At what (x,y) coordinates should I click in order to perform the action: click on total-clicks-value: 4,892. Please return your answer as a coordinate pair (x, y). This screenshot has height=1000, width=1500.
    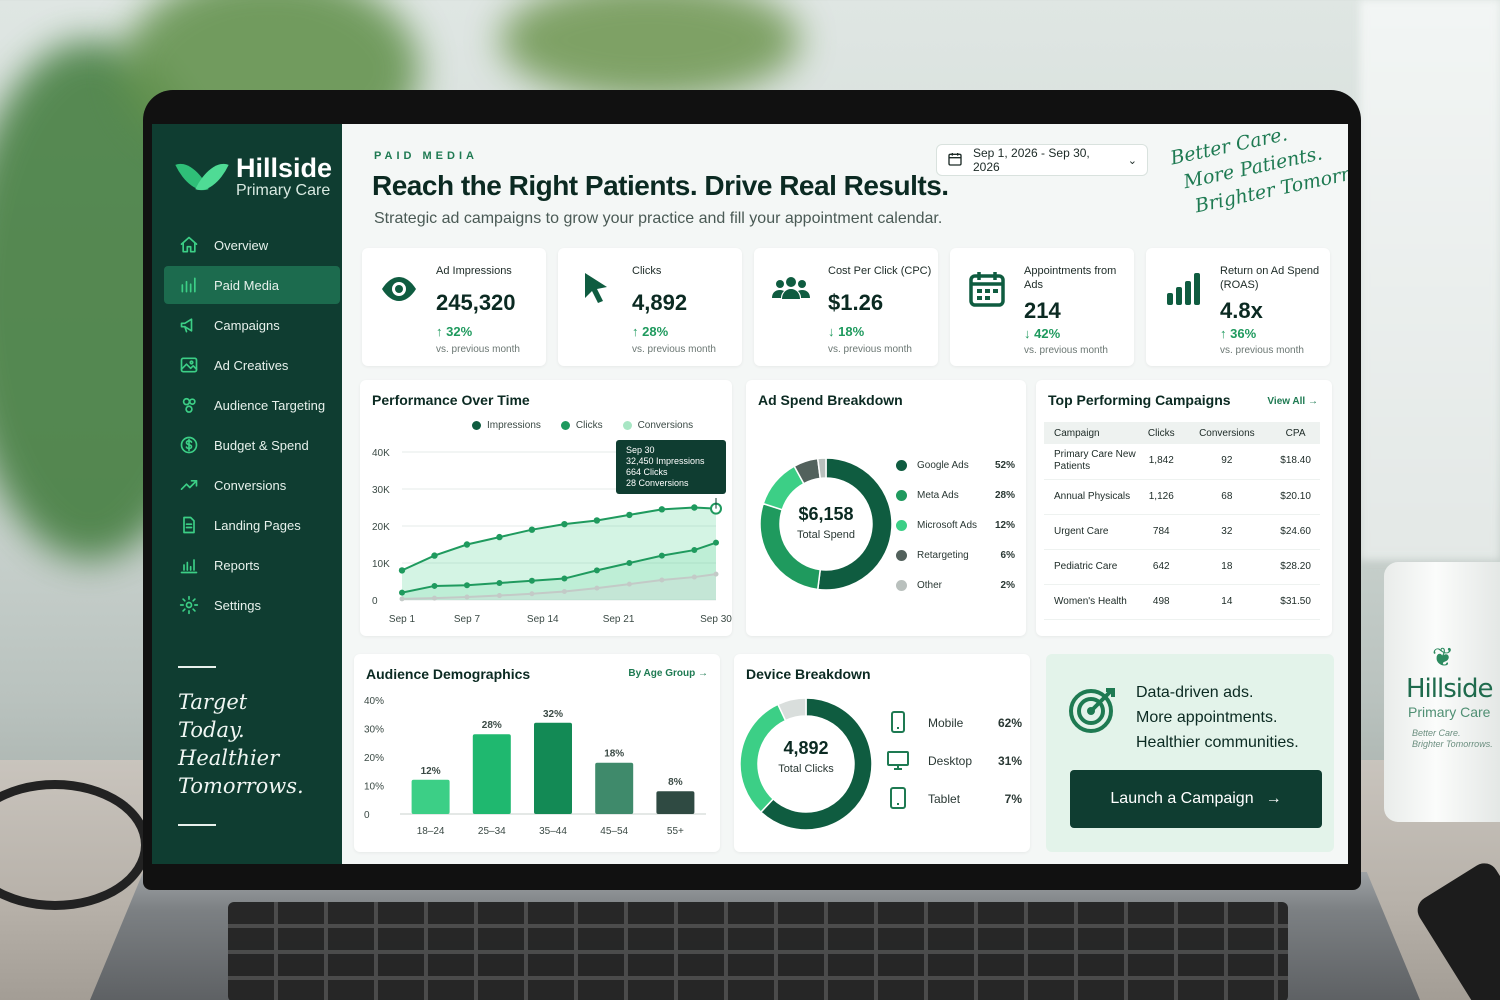
    Looking at the image, I should click on (806, 748).